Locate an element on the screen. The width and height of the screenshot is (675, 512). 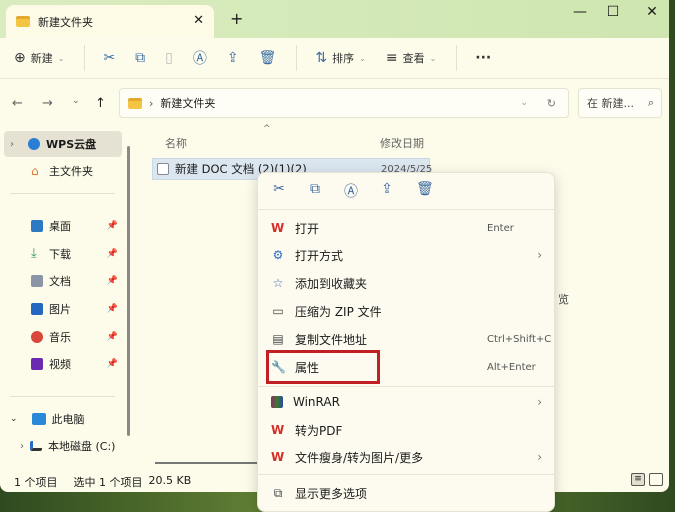
forward-arrow-icon: → is located at coordinates (47, 103).